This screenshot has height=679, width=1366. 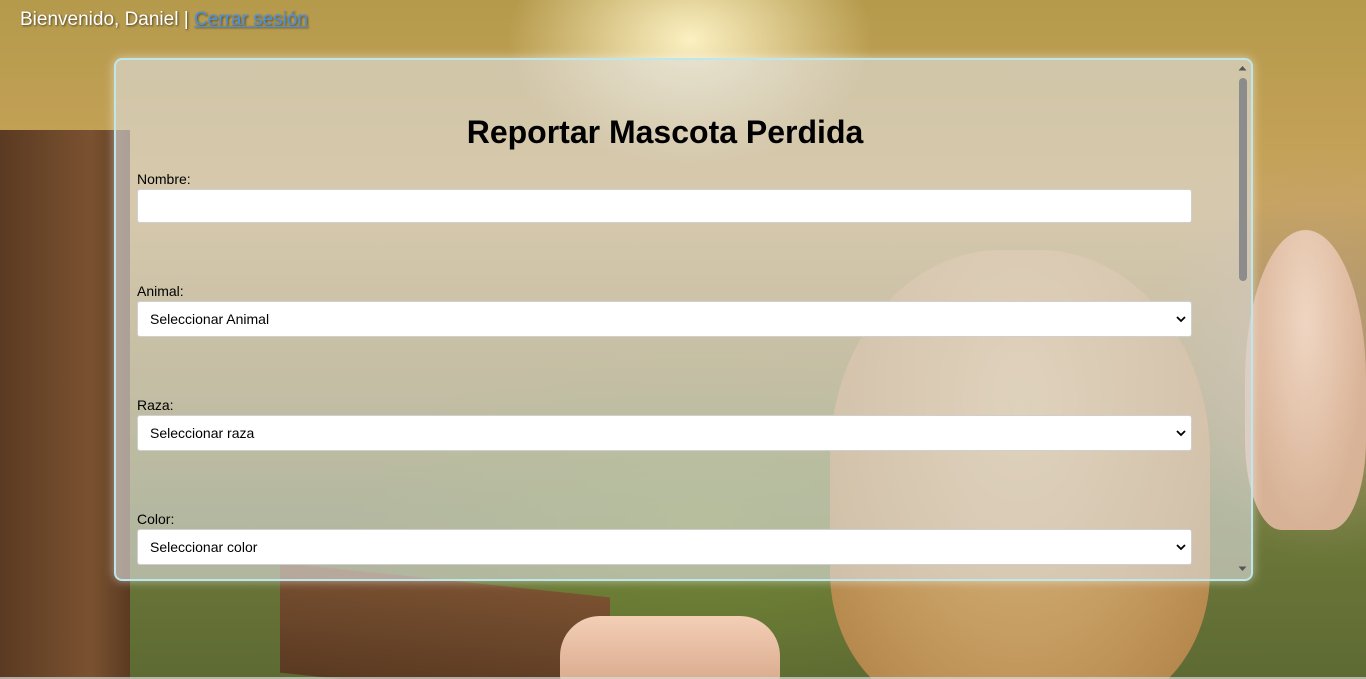 I want to click on animal-label: Animal:, so click(x=160, y=291).